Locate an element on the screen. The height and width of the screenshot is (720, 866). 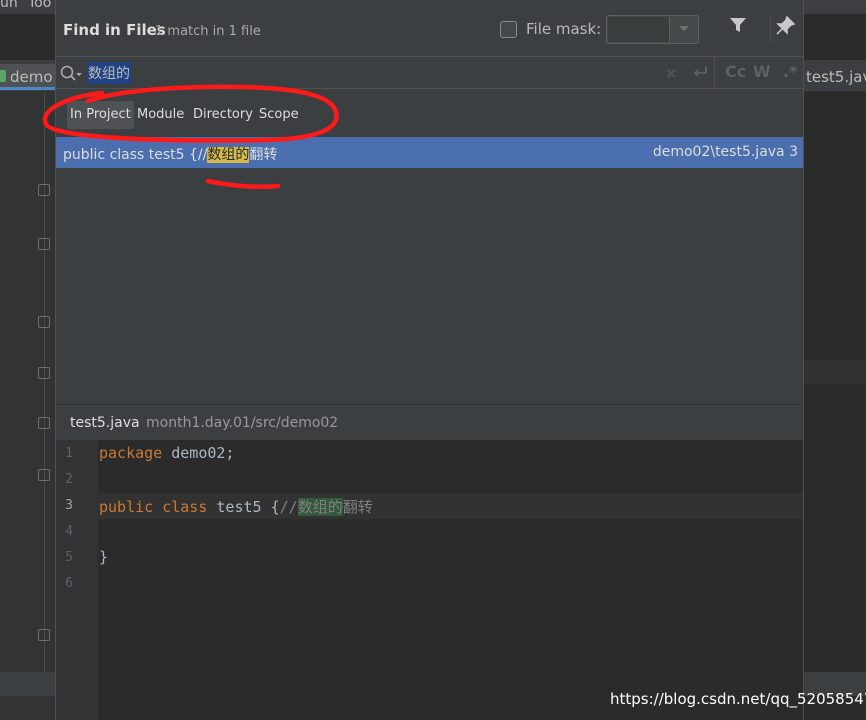
scope-module: Module is located at coordinates (160, 115).